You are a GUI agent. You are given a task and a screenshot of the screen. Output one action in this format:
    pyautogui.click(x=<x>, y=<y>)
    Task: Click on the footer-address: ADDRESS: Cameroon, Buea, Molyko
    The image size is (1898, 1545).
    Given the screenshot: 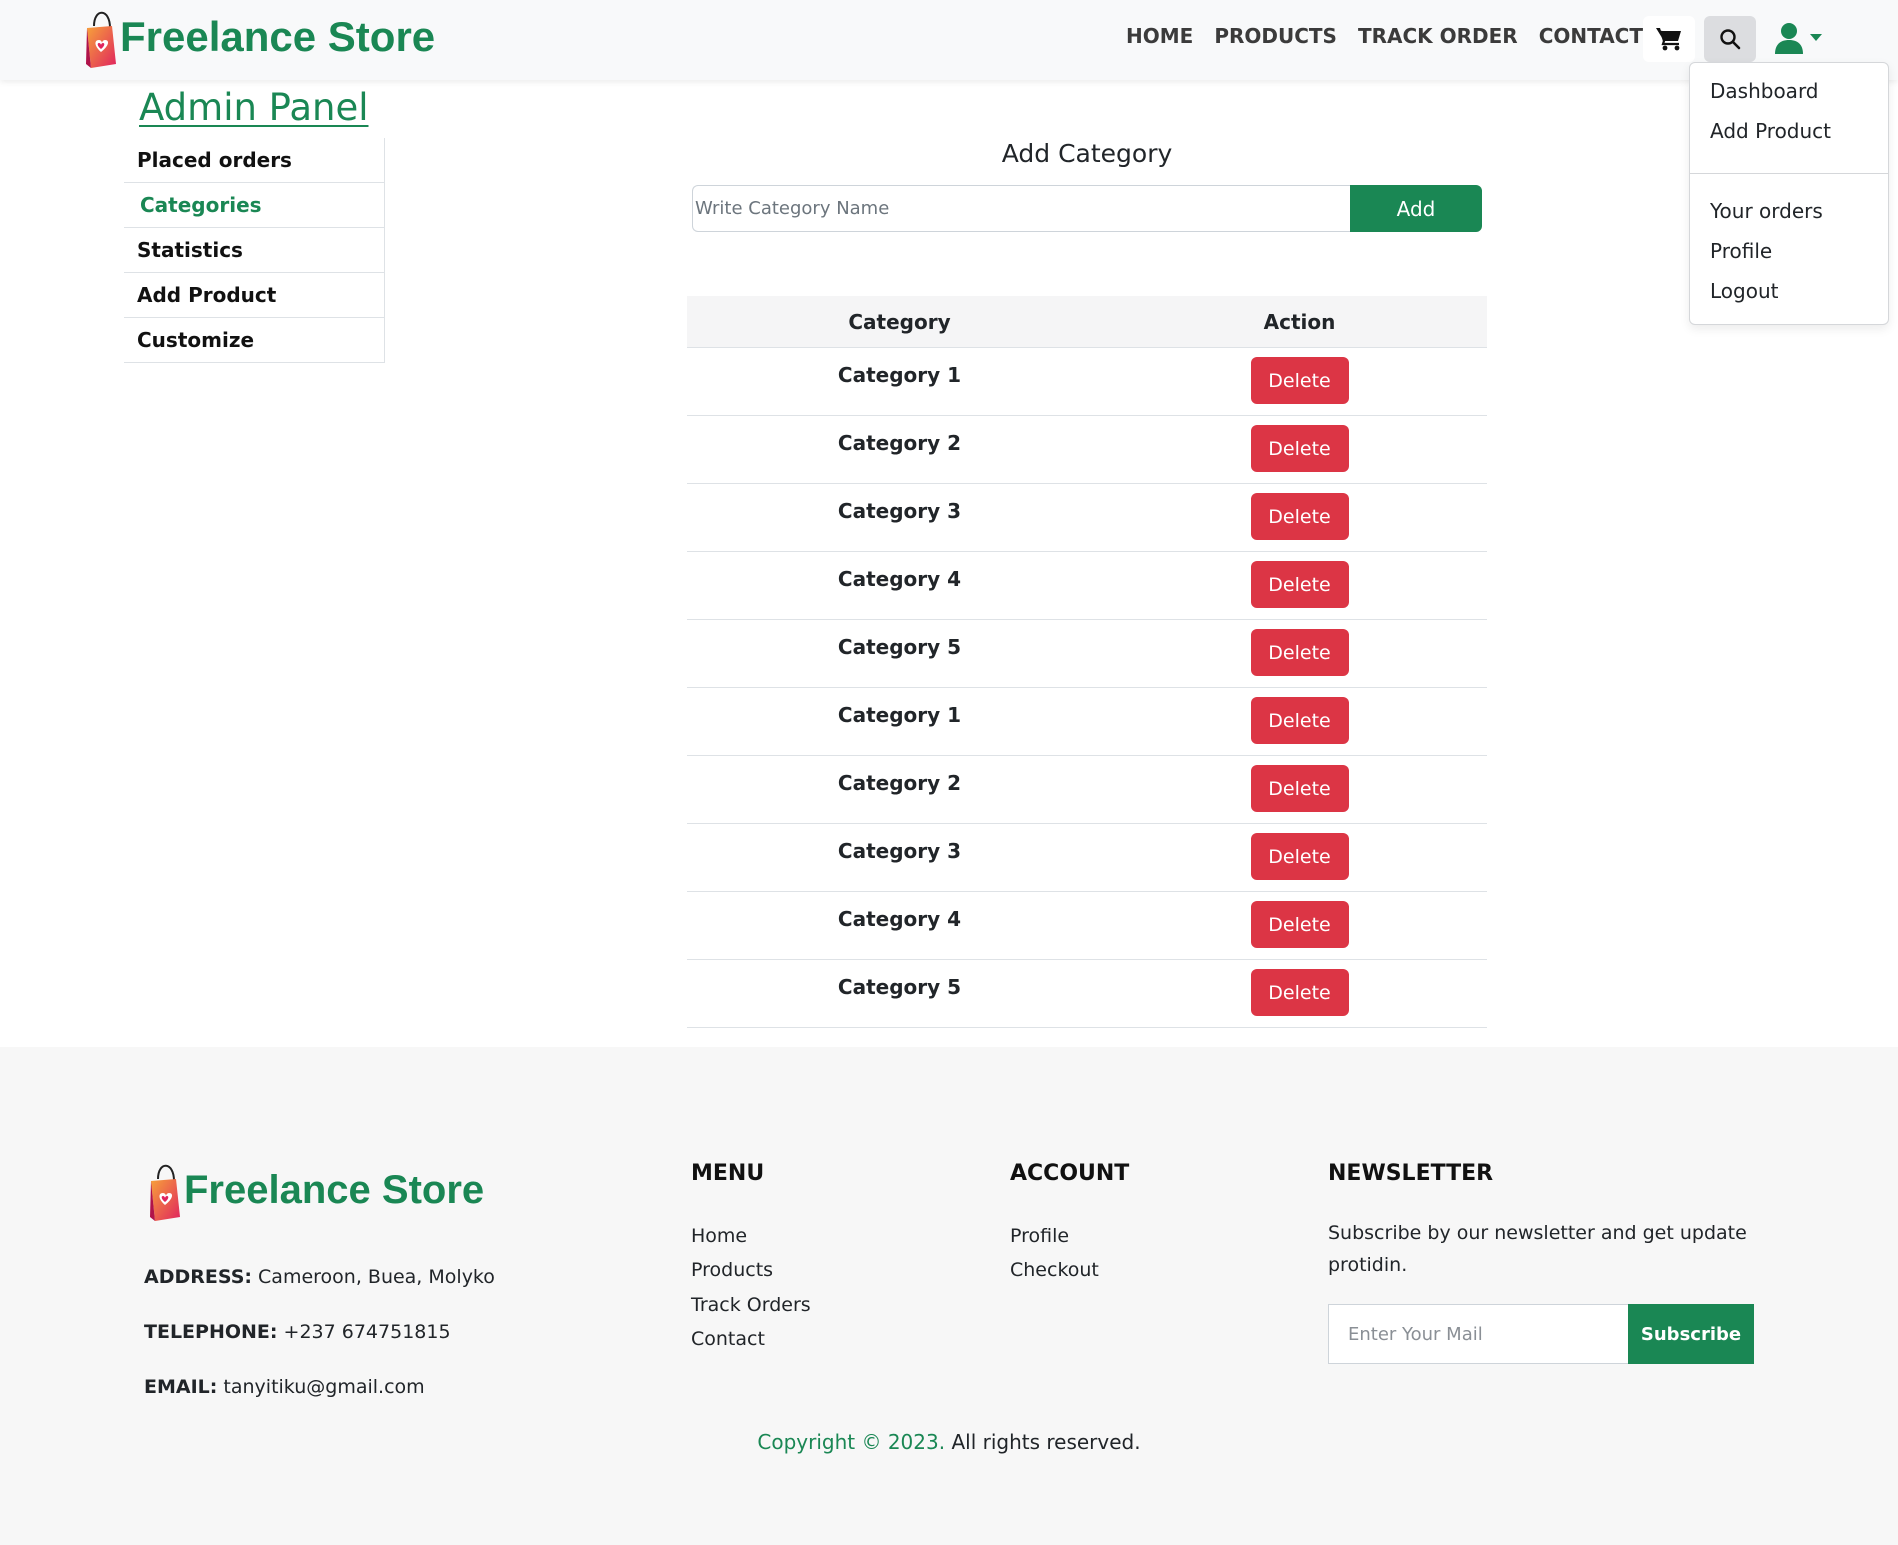 What is the action you would take?
    pyautogui.click(x=319, y=1277)
    